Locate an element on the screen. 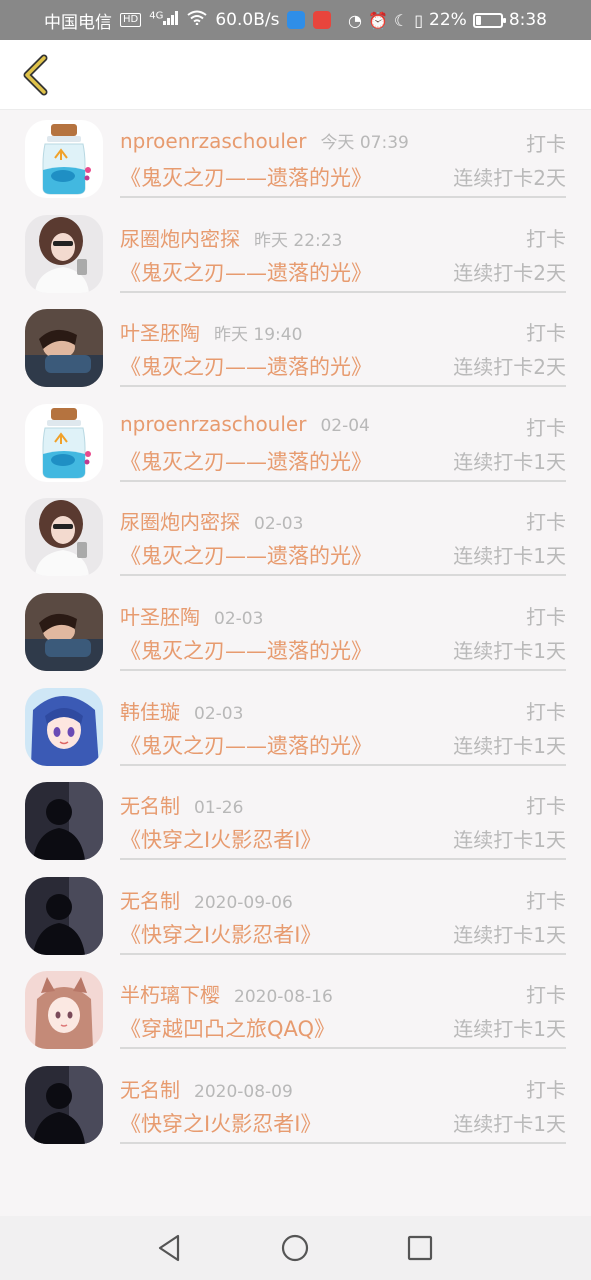 The image size is (591, 1280). fox-girl-avatar is located at coordinates (64, 1010).